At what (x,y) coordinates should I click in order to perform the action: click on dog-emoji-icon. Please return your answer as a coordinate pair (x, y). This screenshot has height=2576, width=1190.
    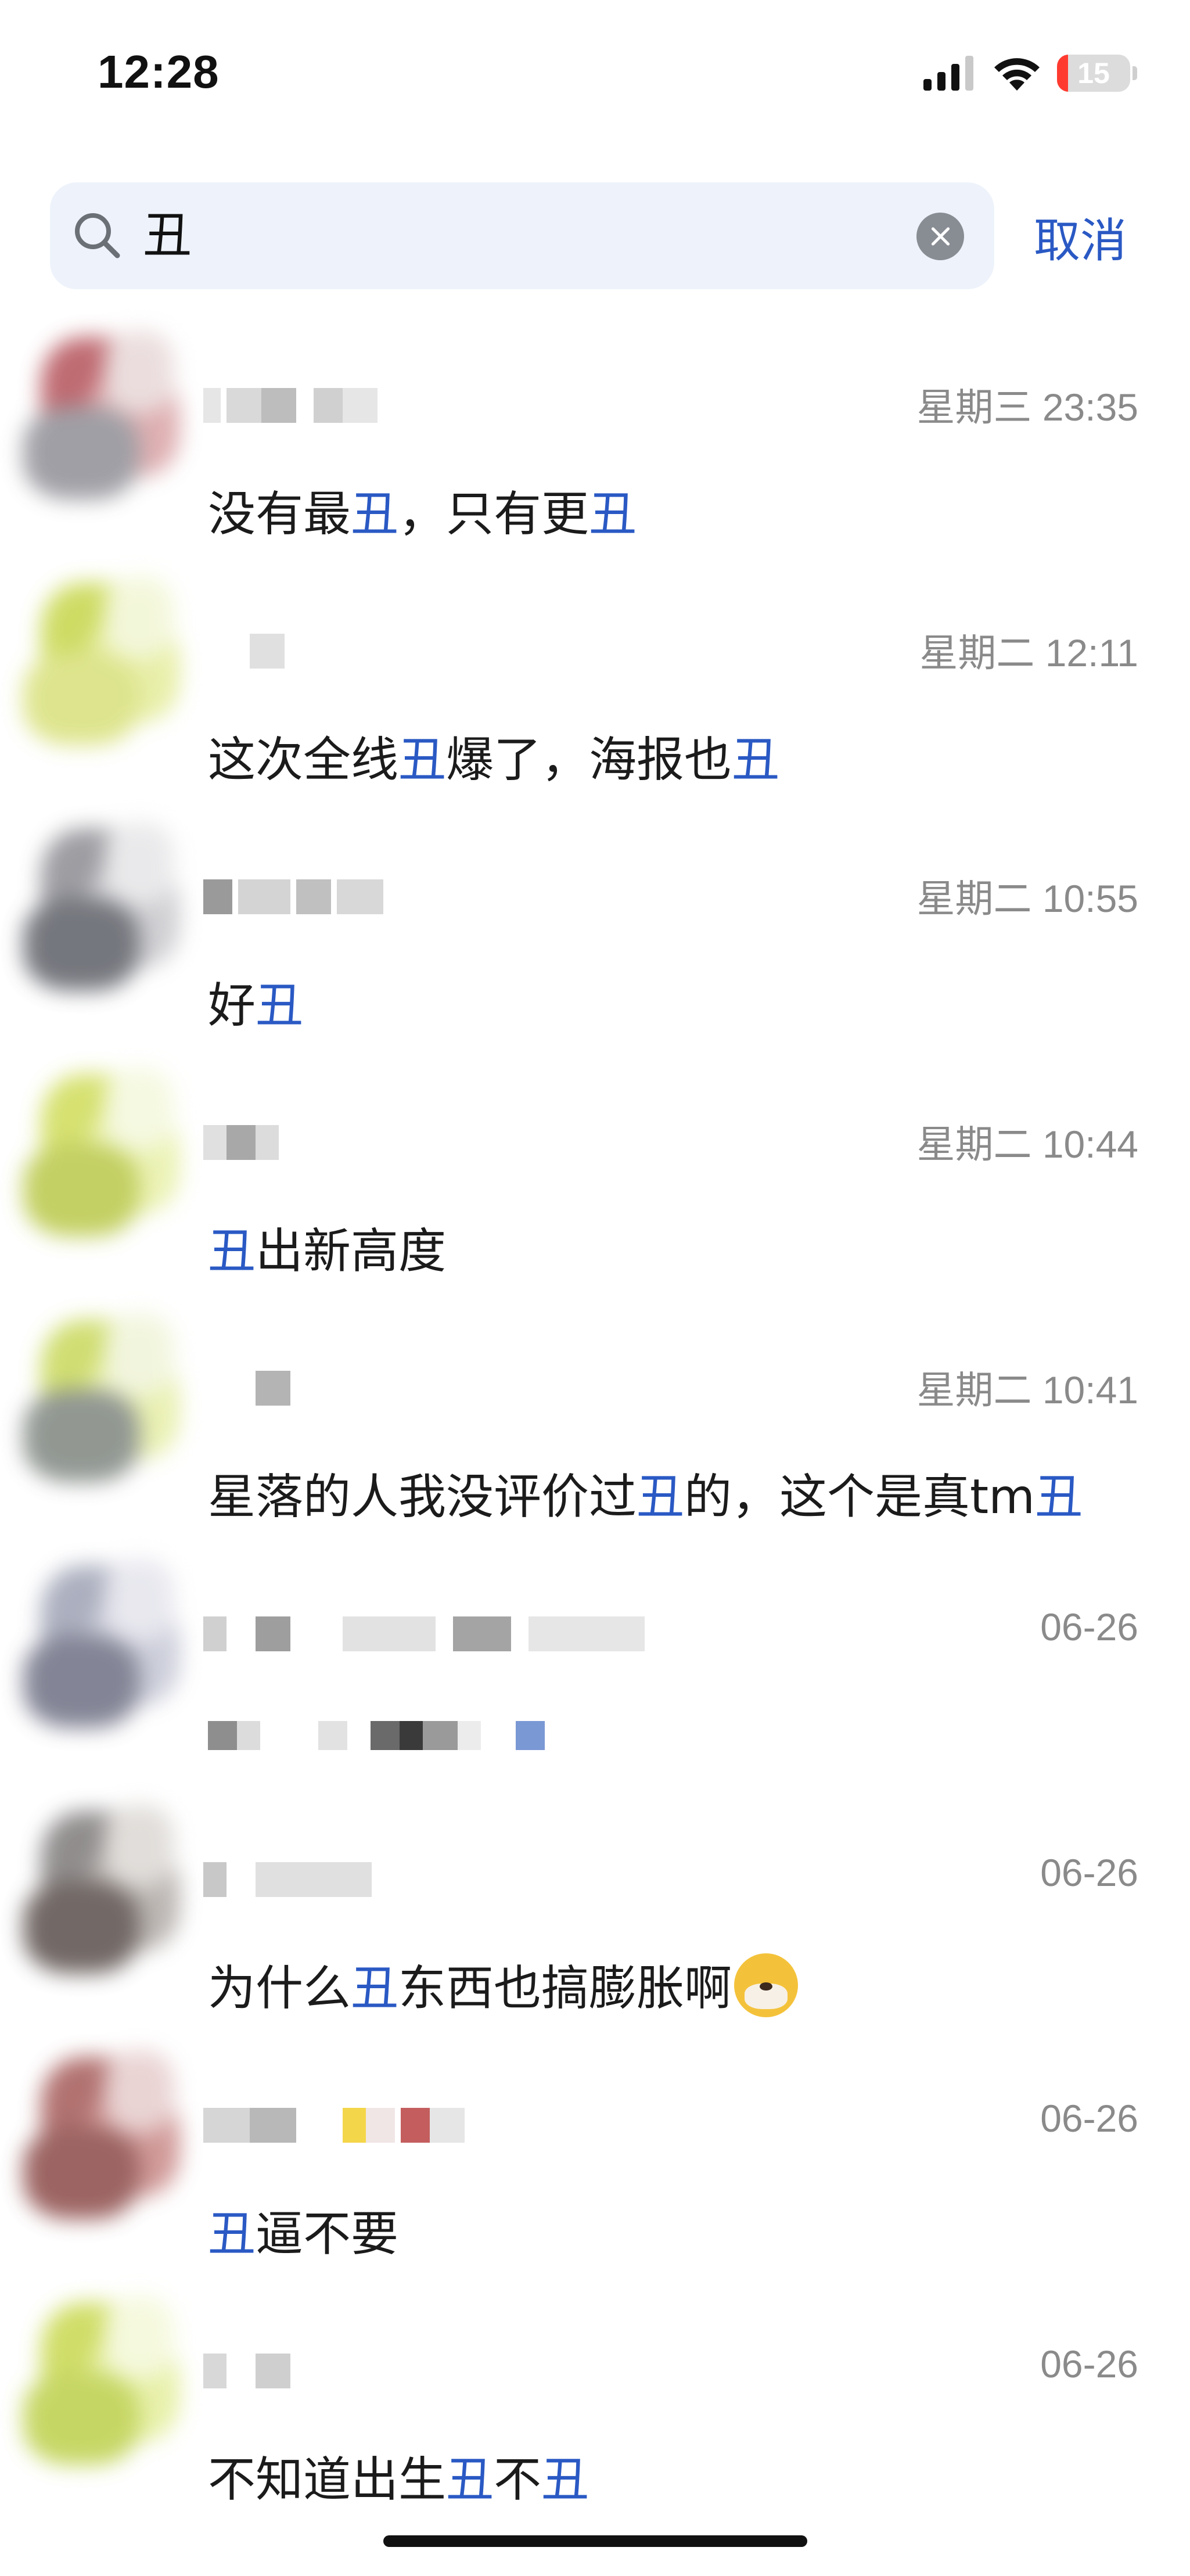
    Looking at the image, I should click on (766, 1985).